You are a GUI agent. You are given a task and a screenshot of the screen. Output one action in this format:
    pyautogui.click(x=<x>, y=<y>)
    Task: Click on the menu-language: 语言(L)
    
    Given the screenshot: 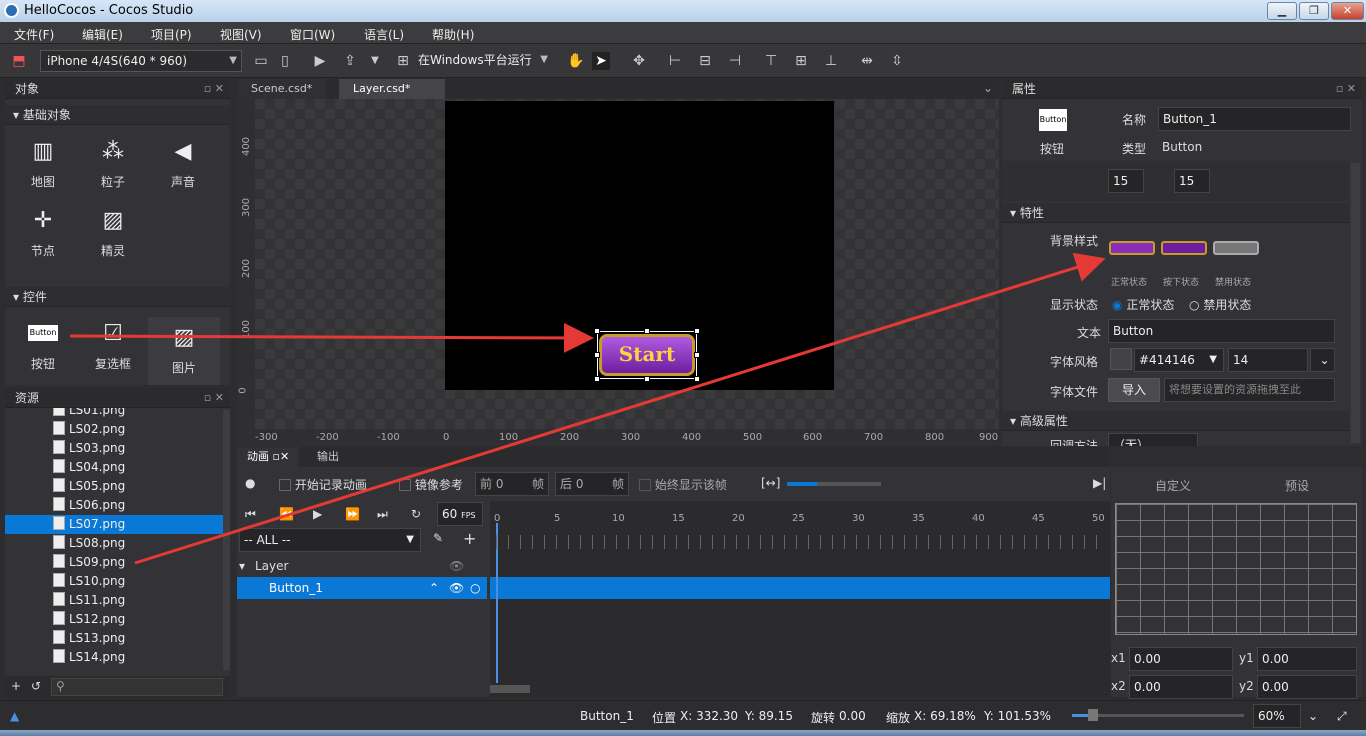 What is the action you would take?
    pyautogui.click(x=384, y=34)
    